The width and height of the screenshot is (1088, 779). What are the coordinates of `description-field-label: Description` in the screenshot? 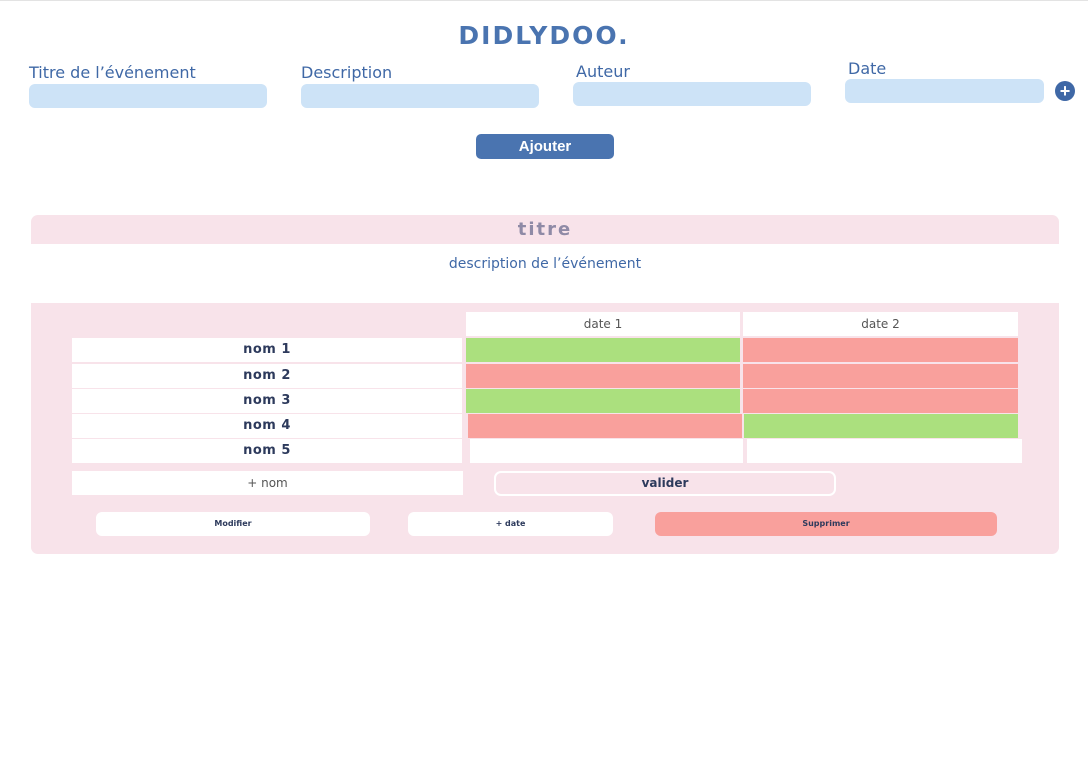 It's located at (347, 72).